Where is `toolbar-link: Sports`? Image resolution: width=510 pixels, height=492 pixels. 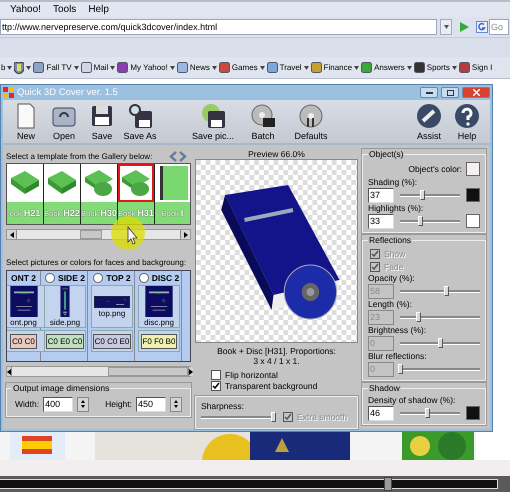 toolbar-link: Sports is located at coordinates (435, 67).